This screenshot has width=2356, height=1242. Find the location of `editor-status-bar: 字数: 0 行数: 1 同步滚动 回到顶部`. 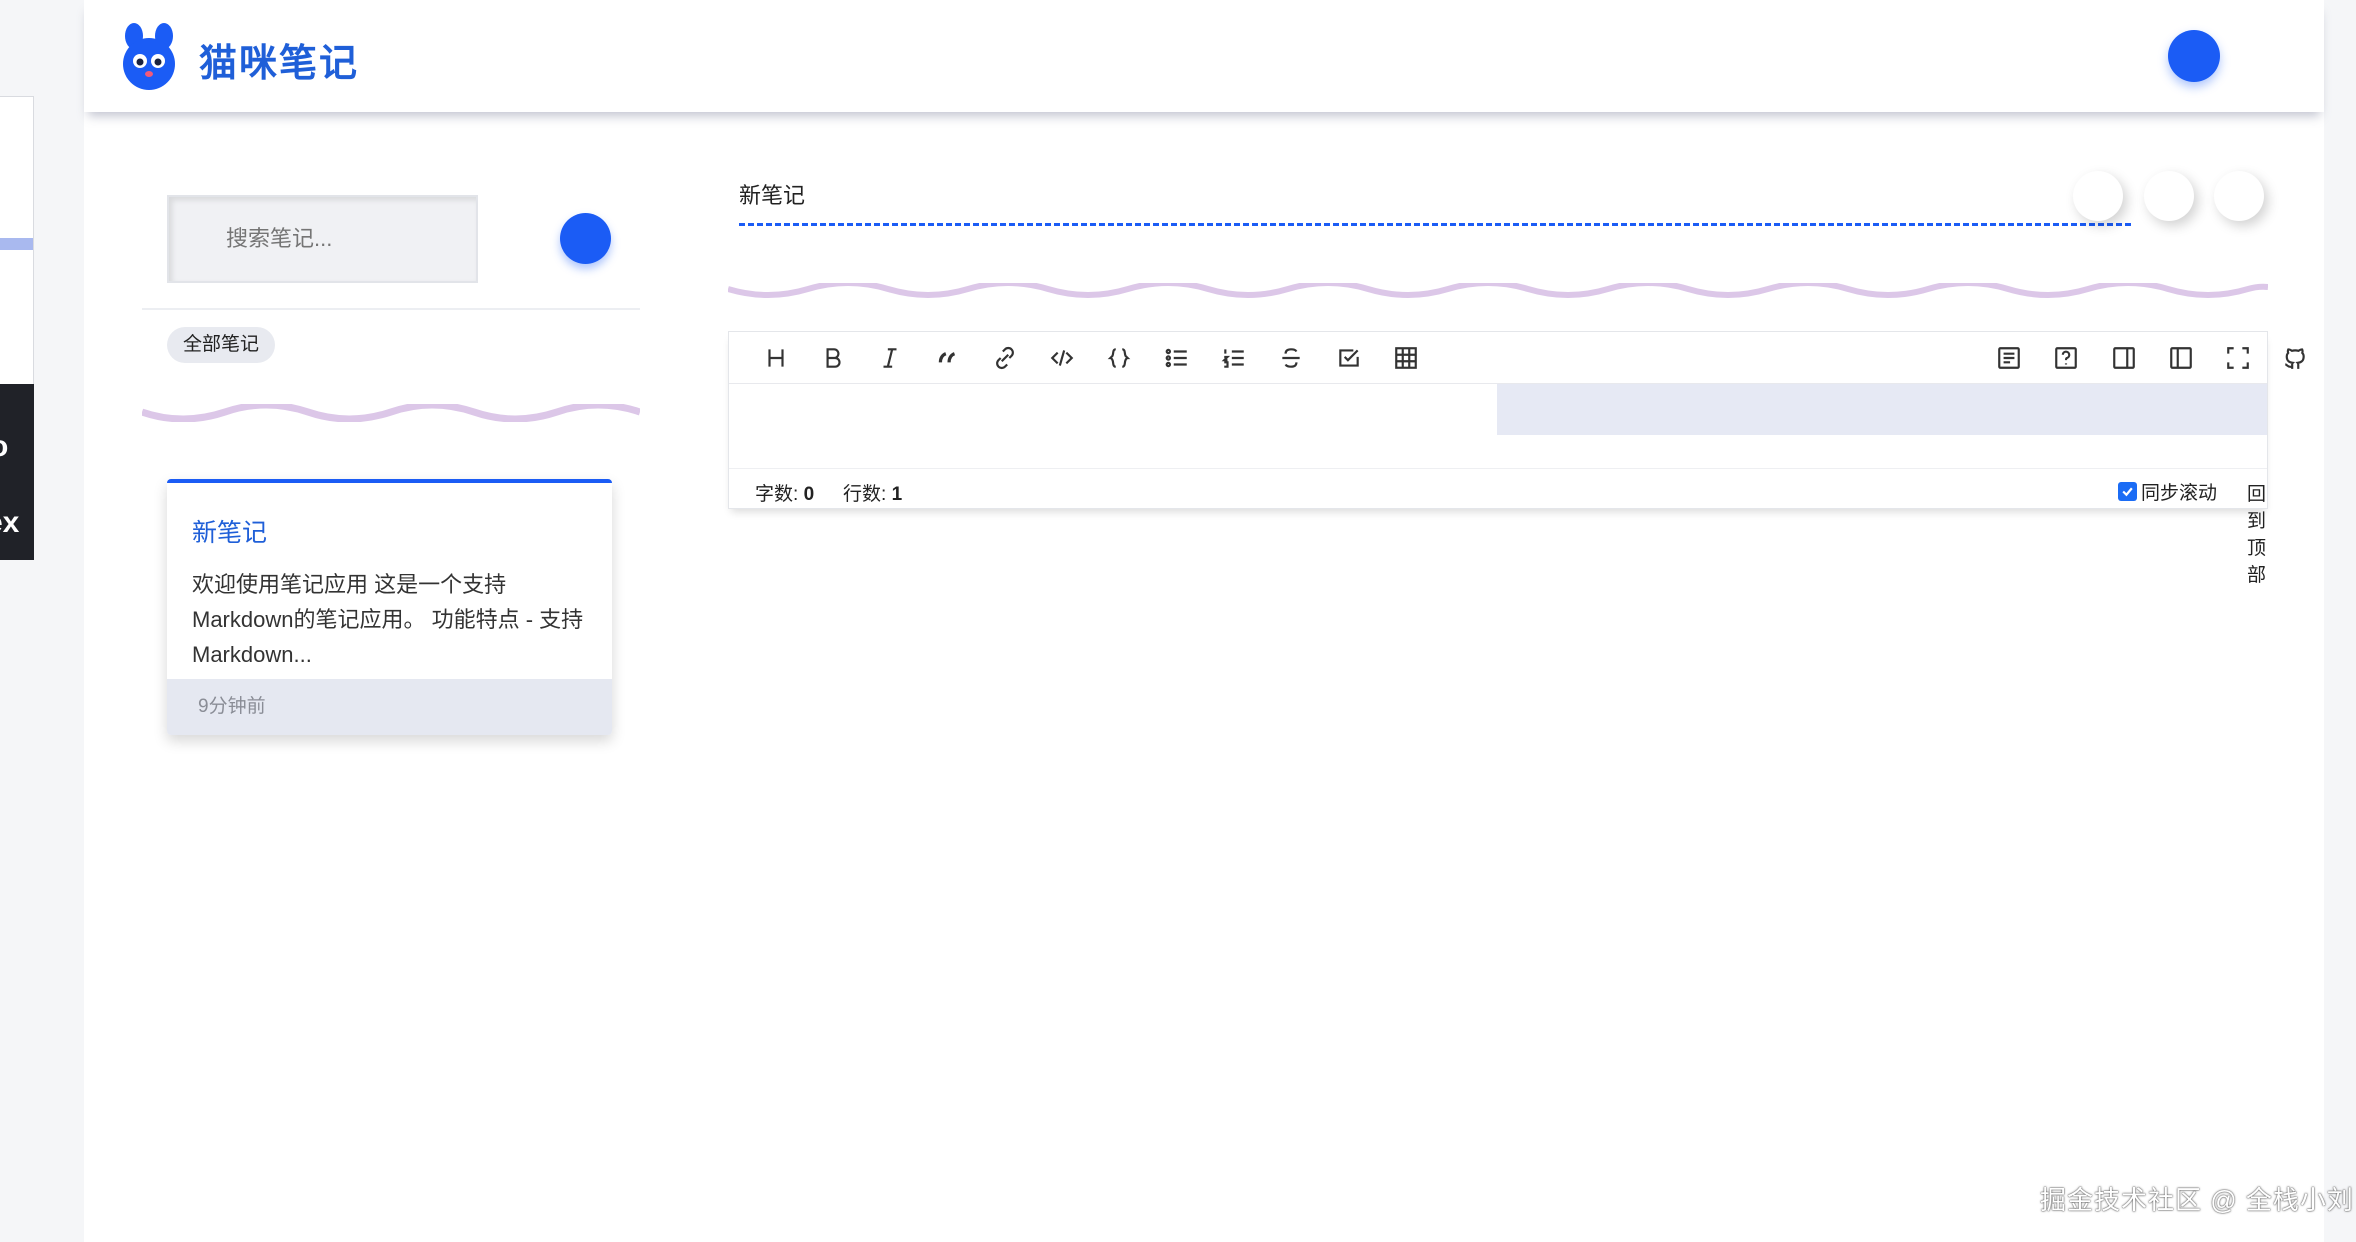

editor-status-bar: 字数: 0 行数: 1 同步滚动 回到顶部 is located at coordinates (1498, 527).